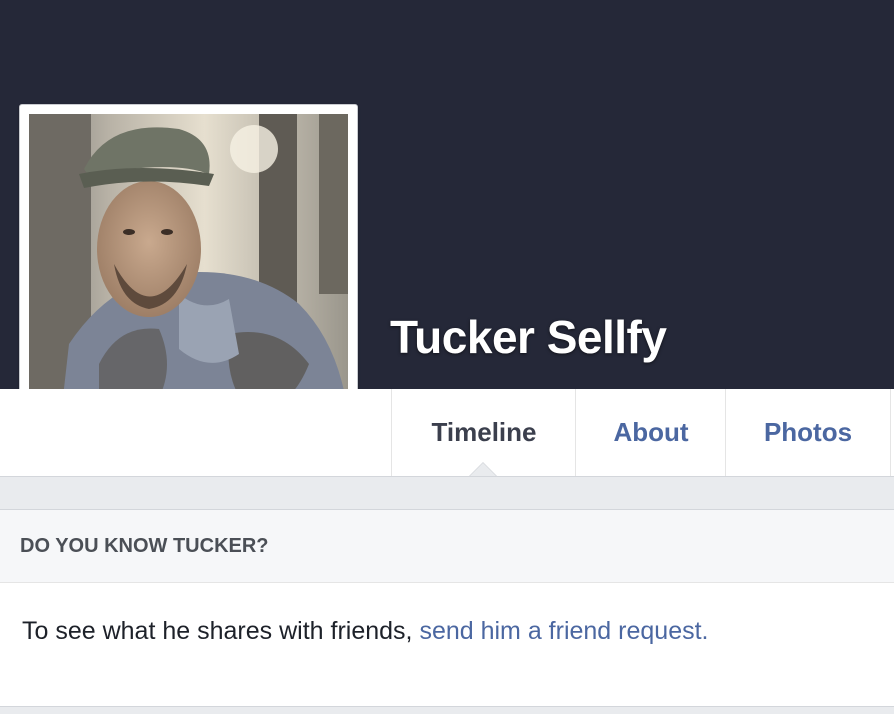  Describe the element at coordinates (217, 631) in the screenshot. I see `card-body-text: To see what he shares with friends,` at that location.